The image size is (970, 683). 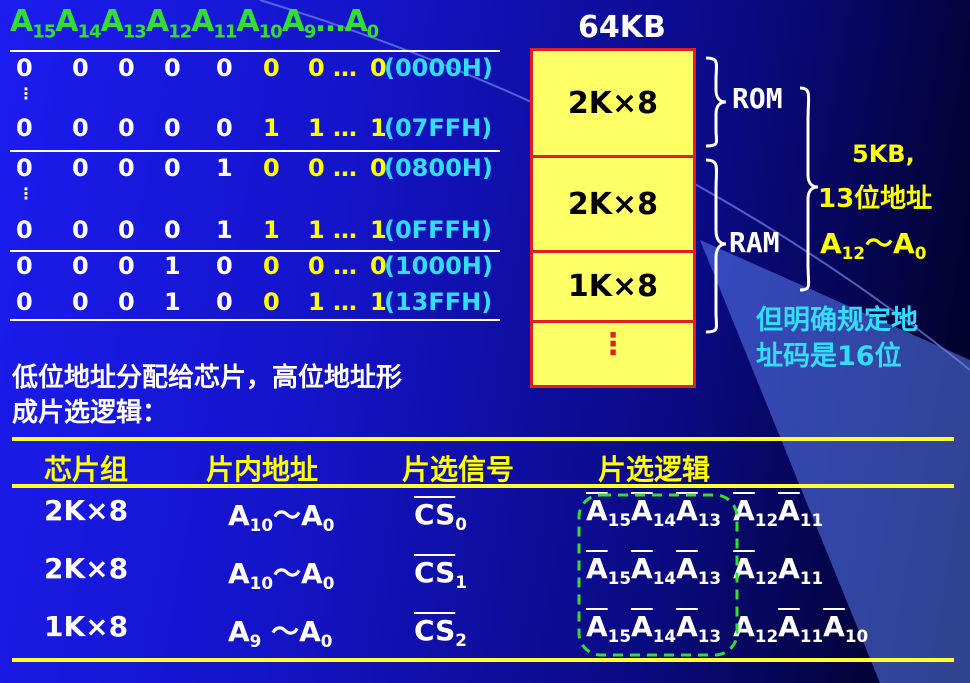 What do you see at coordinates (458, 469) in the screenshot?
I see `col-header-chip-select: 片选信号` at bounding box center [458, 469].